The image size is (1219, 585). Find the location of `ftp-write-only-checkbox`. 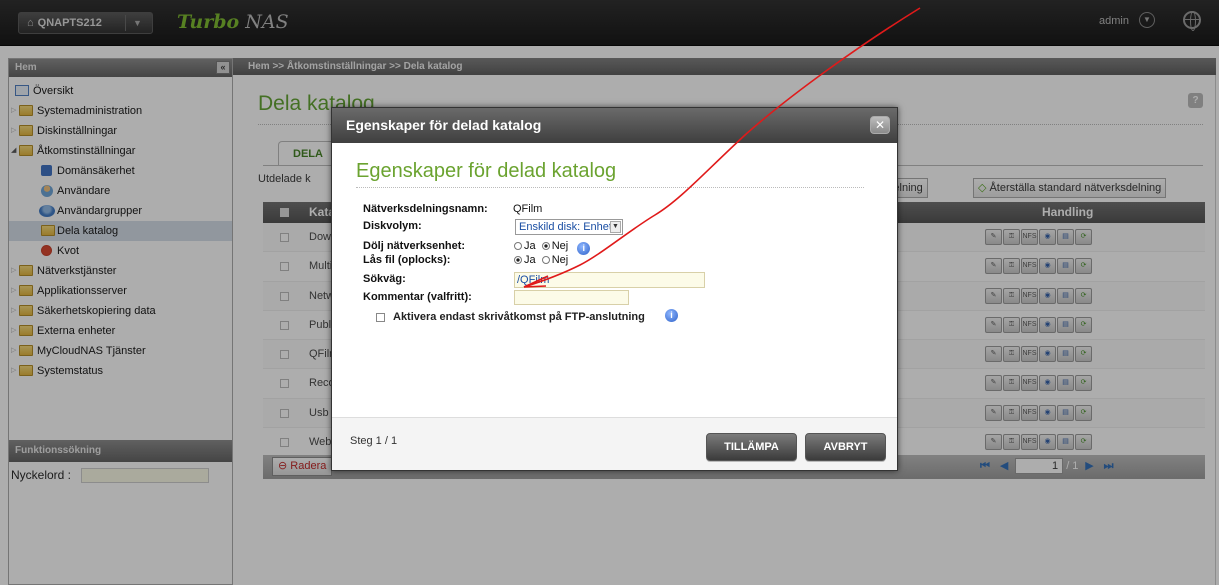

ftp-write-only-checkbox is located at coordinates (380, 317).